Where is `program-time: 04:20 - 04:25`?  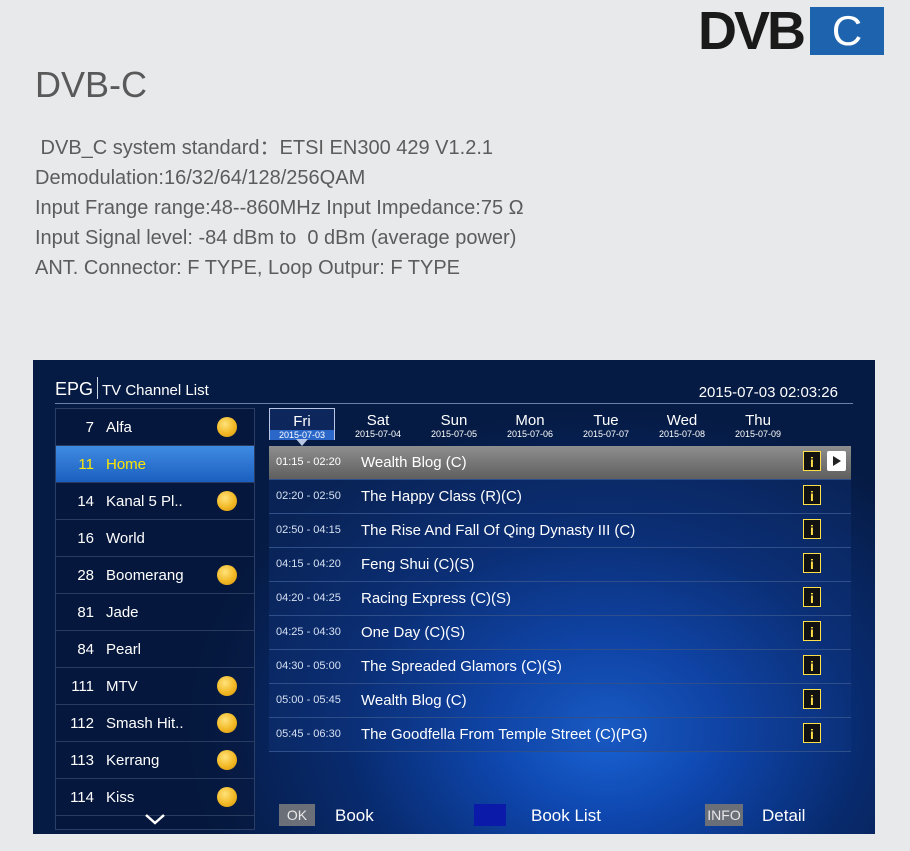
program-time: 04:20 - 04:25 is located at coordinates (308, 598).